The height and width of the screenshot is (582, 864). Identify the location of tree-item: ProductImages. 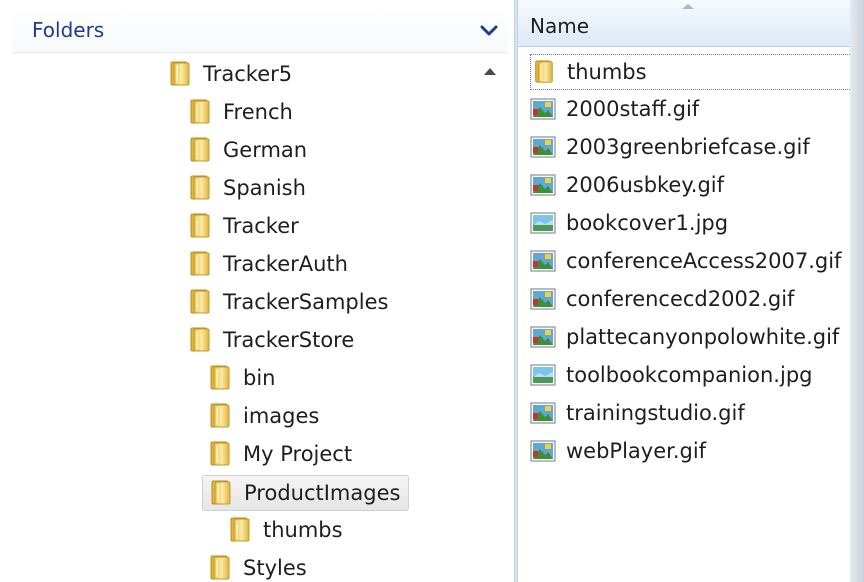
(306, 493).